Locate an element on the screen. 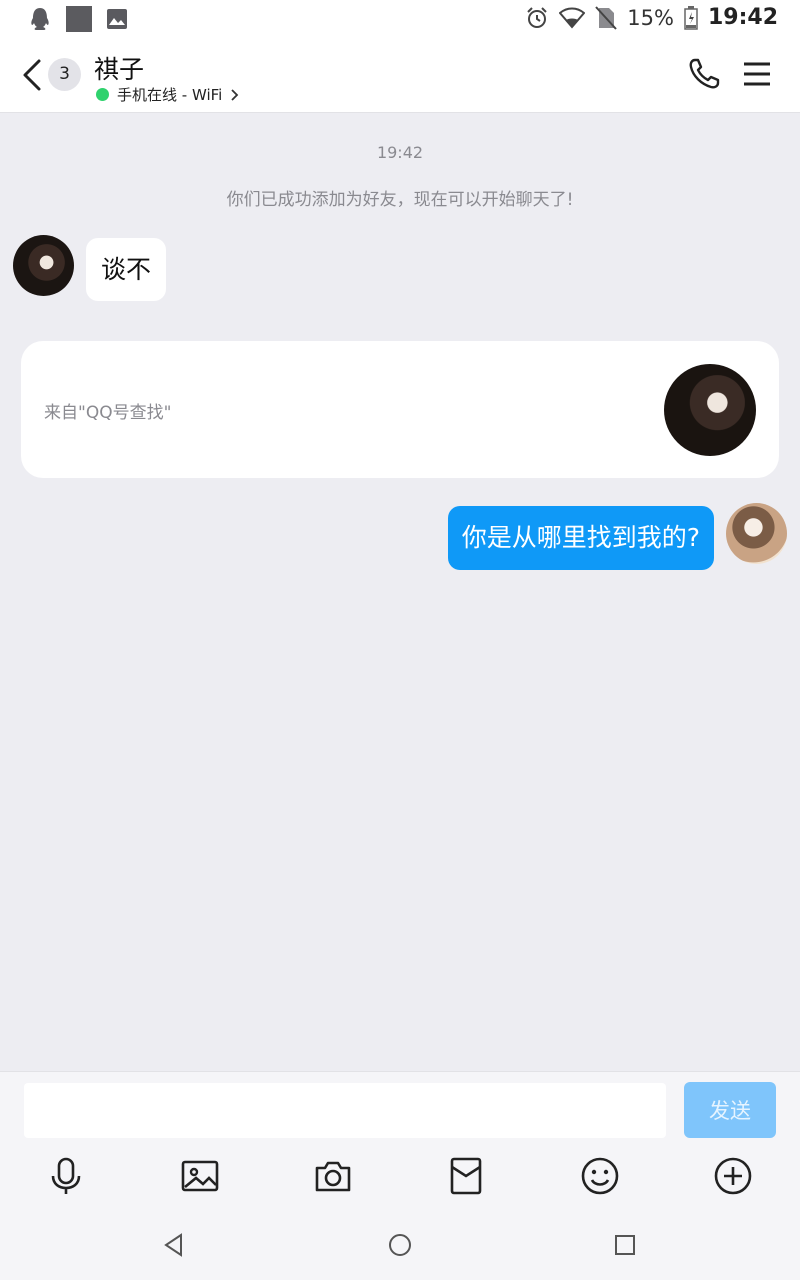  source-card-avatar is located at coordinates (710, 410).